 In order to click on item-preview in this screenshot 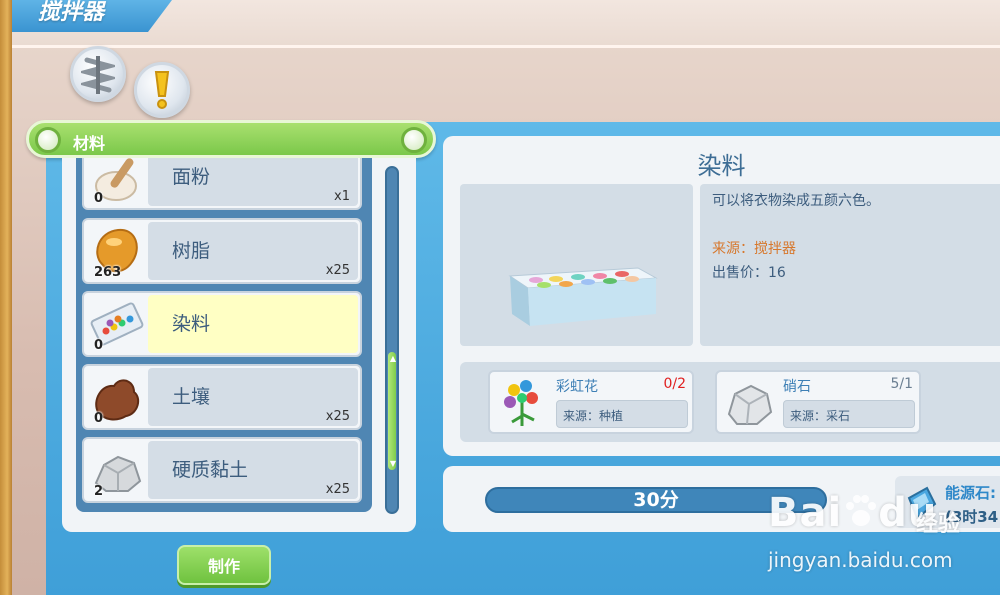, I will do `click(576, 265)`.